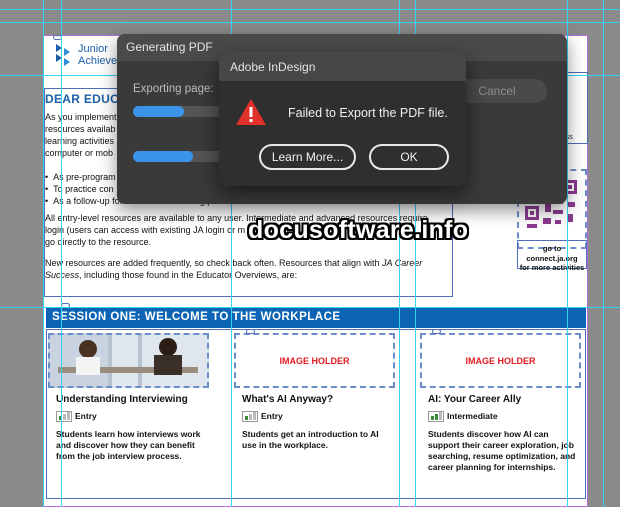  What do you see at coordinates (402, 263) in the screenshot?
I see `resources-italic-1: JA Career` at bounding box center [402, 263].